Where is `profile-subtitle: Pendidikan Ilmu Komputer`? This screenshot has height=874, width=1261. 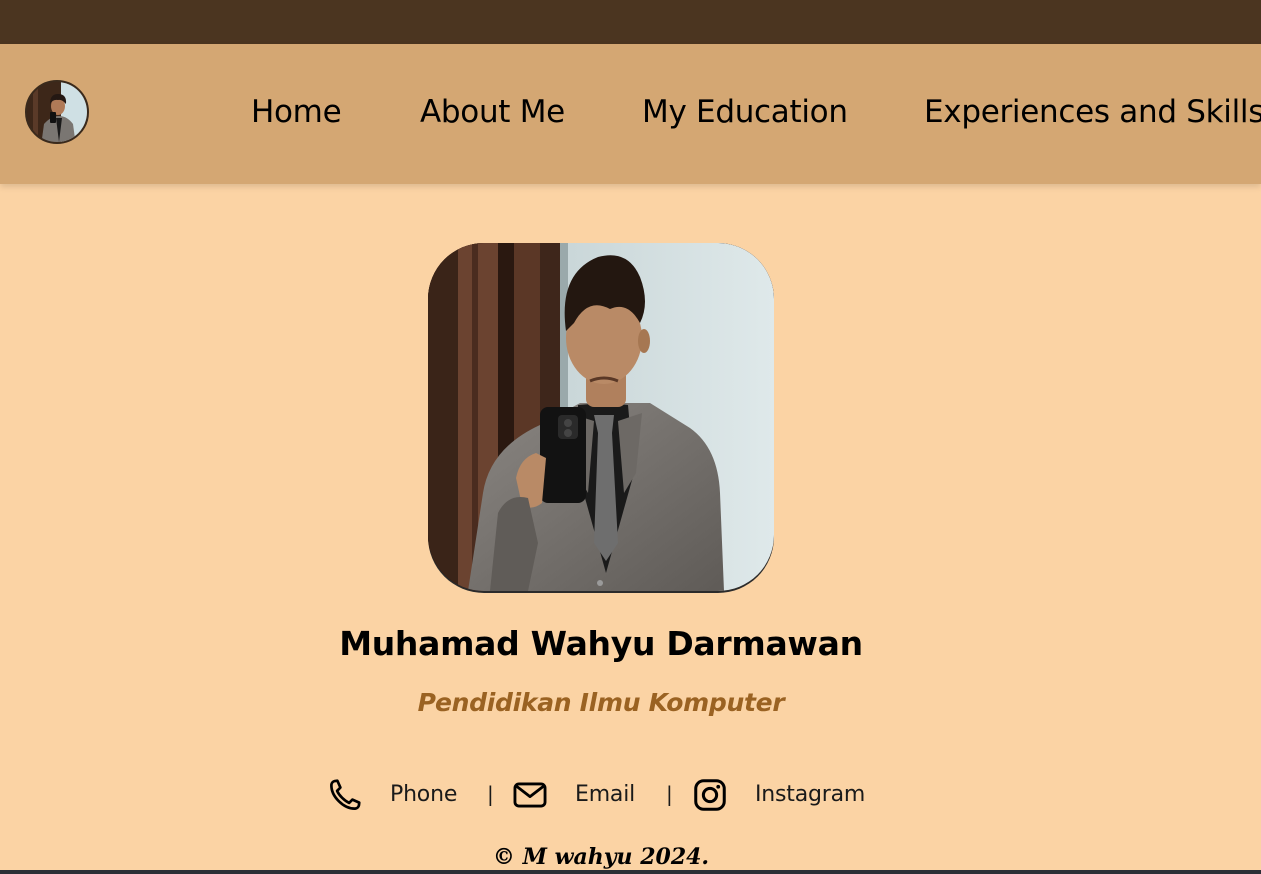 profile-subtitle: Pendidikan Ilmu Komputer is located at coordinates (601, 702).